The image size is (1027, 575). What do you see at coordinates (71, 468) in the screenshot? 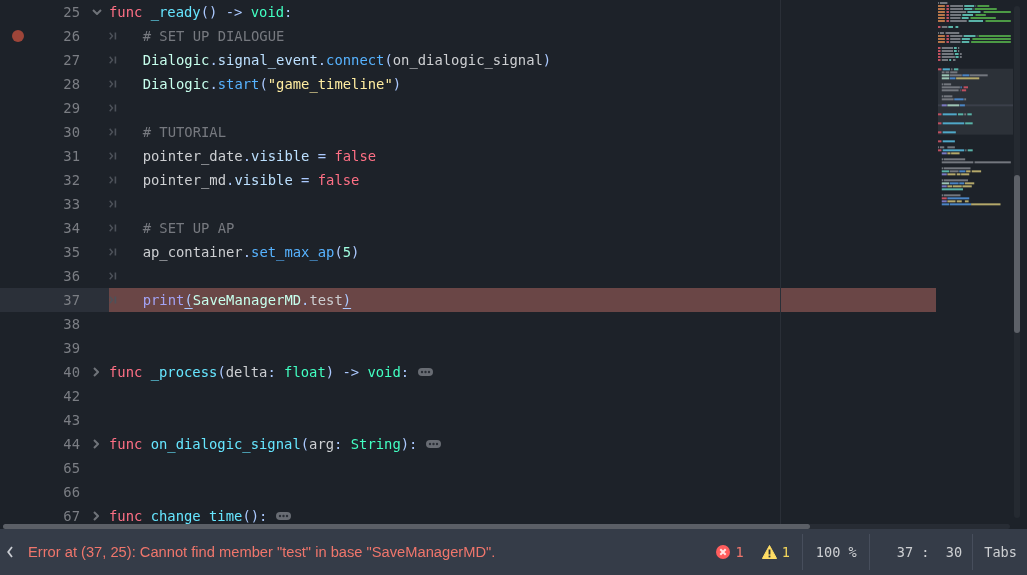
I see `line-number: 65` at bounding box center [71, 468].